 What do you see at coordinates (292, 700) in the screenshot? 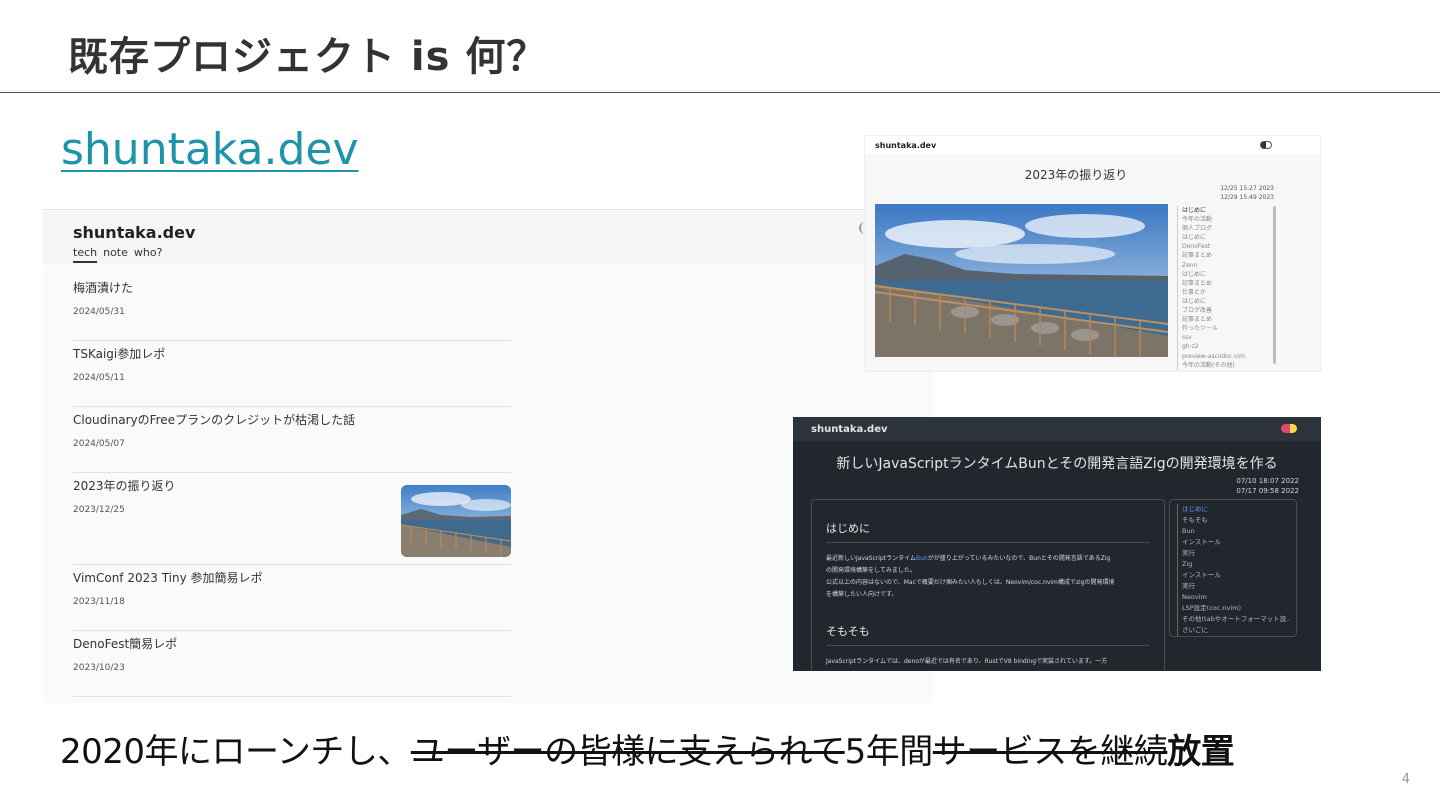
I see `post-item-partial` at bounding box center [292, 700].